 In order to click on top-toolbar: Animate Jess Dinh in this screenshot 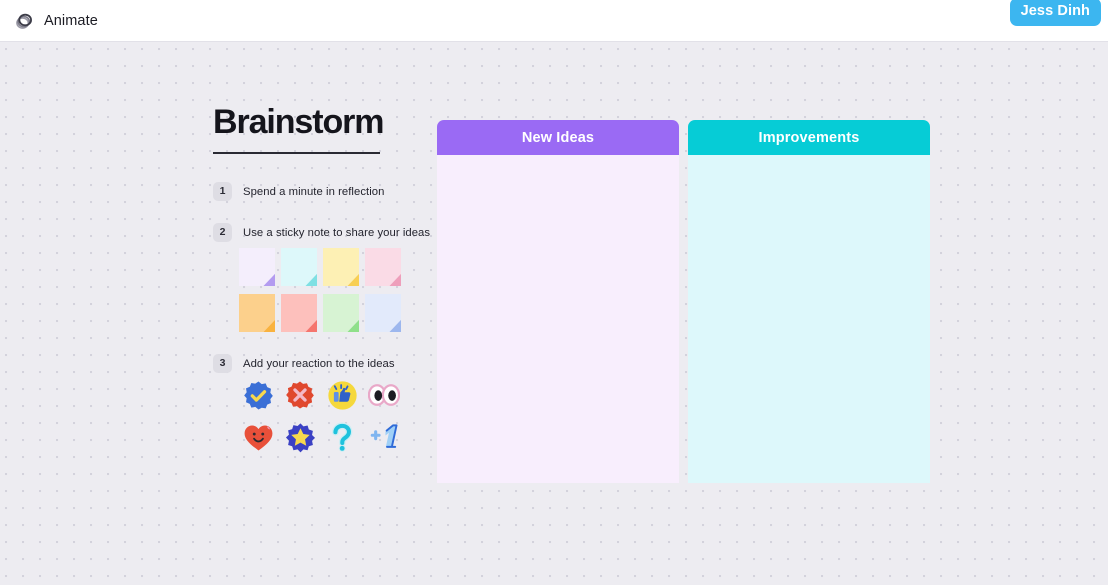, I will do `click(554, 21)`.